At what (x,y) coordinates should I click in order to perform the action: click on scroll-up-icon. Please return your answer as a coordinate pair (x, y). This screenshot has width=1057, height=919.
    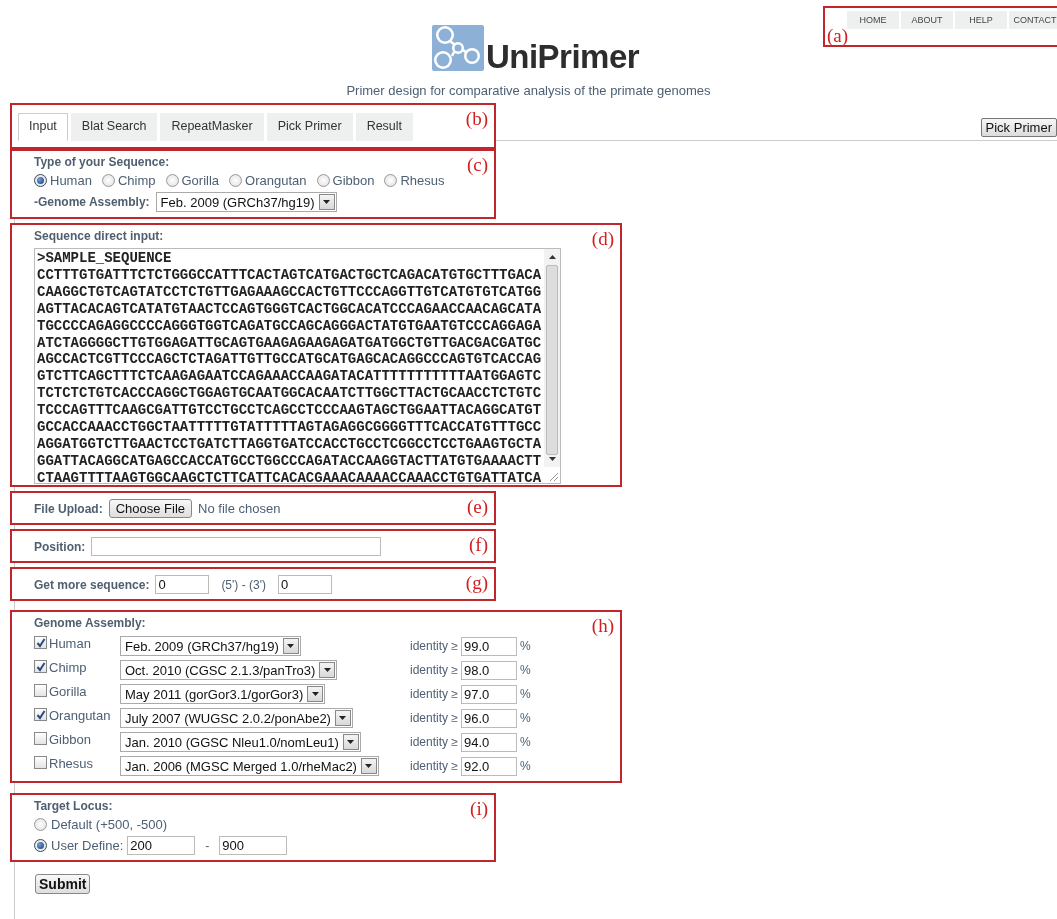
    Looking at the image, I should click on (552, 257).